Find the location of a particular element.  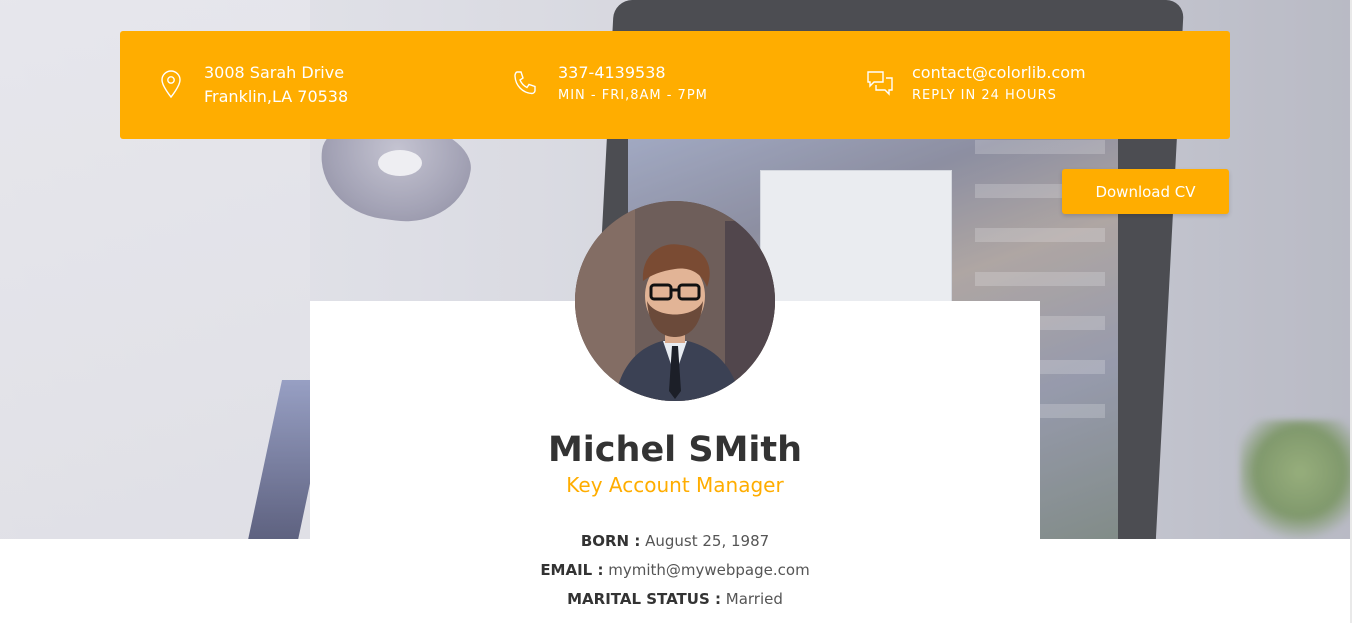

address-line-1: 3008 Sarah Drive is located at coordinates (274, 72).